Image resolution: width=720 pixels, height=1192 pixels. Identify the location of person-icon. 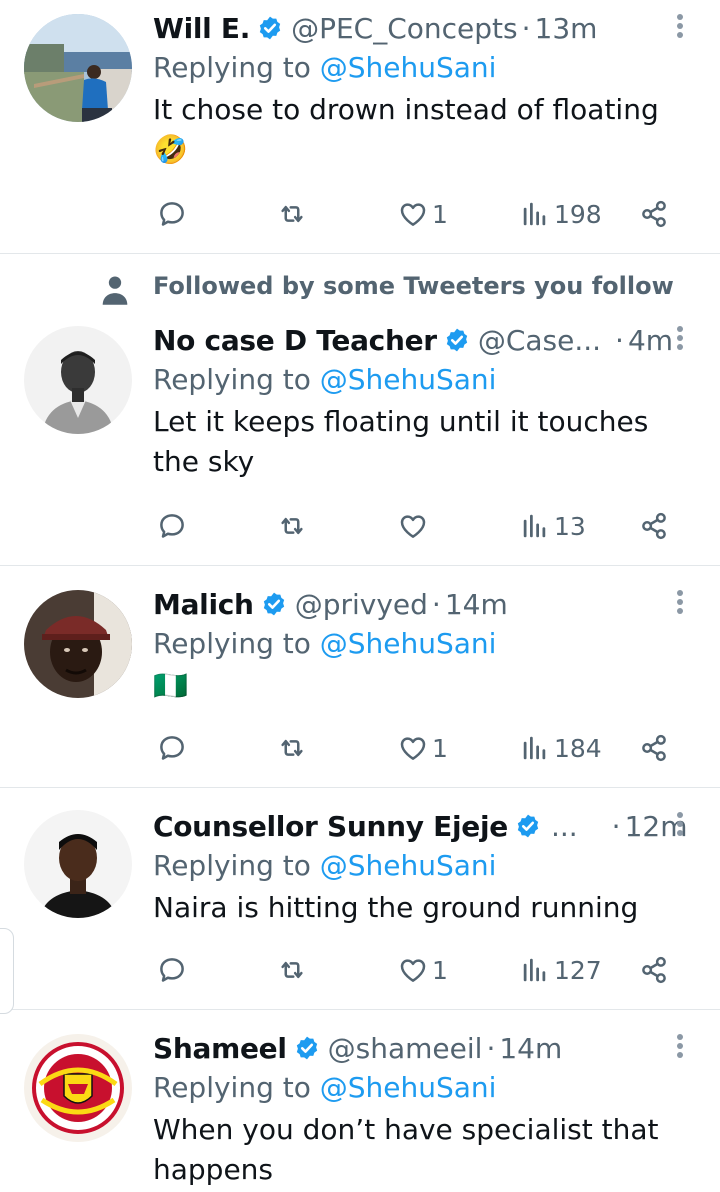
(115, 290).